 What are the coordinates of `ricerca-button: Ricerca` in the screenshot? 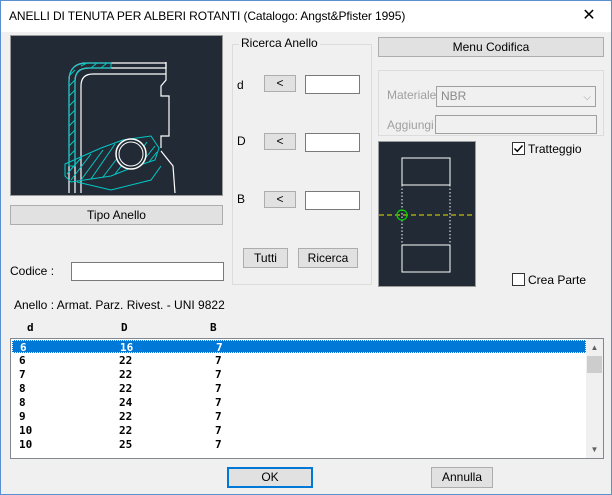 It's located at (328, 258).